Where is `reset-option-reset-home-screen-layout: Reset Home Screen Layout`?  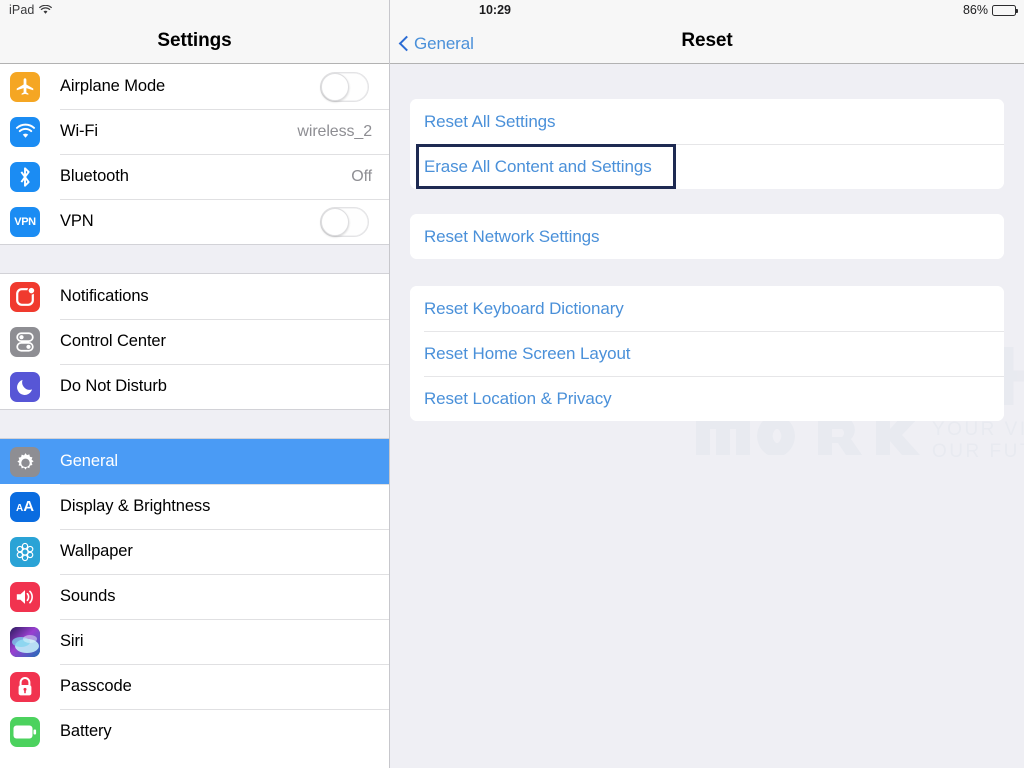 reset-option-reset-home-screen-layout: Reset Home Screen Layout is located at coordinates (707, 353).